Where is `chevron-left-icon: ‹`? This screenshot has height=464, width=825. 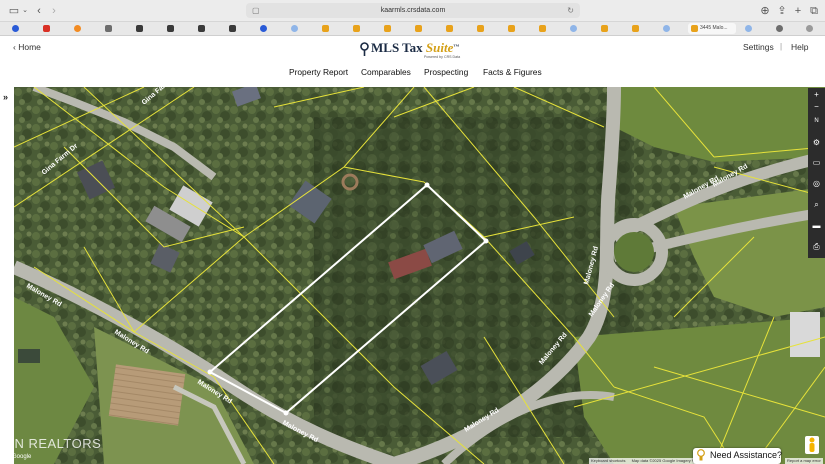
chevron-left-icon: ‹ is located at coordinates (14, 47).